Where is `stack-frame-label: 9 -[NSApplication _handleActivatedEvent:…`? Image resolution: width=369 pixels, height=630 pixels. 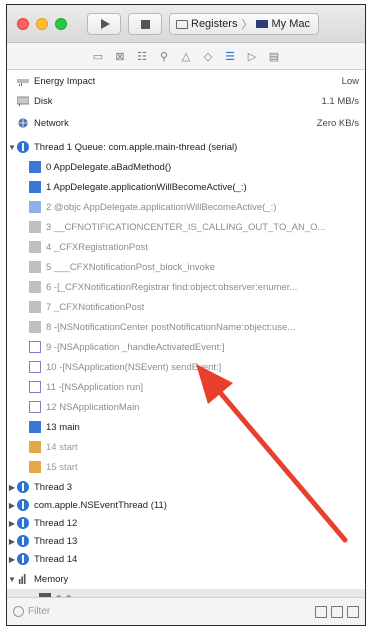
stack-frame-label: 9 -[NSApplication _handleActivatedEvent:… is located at coordinates (135, 347).